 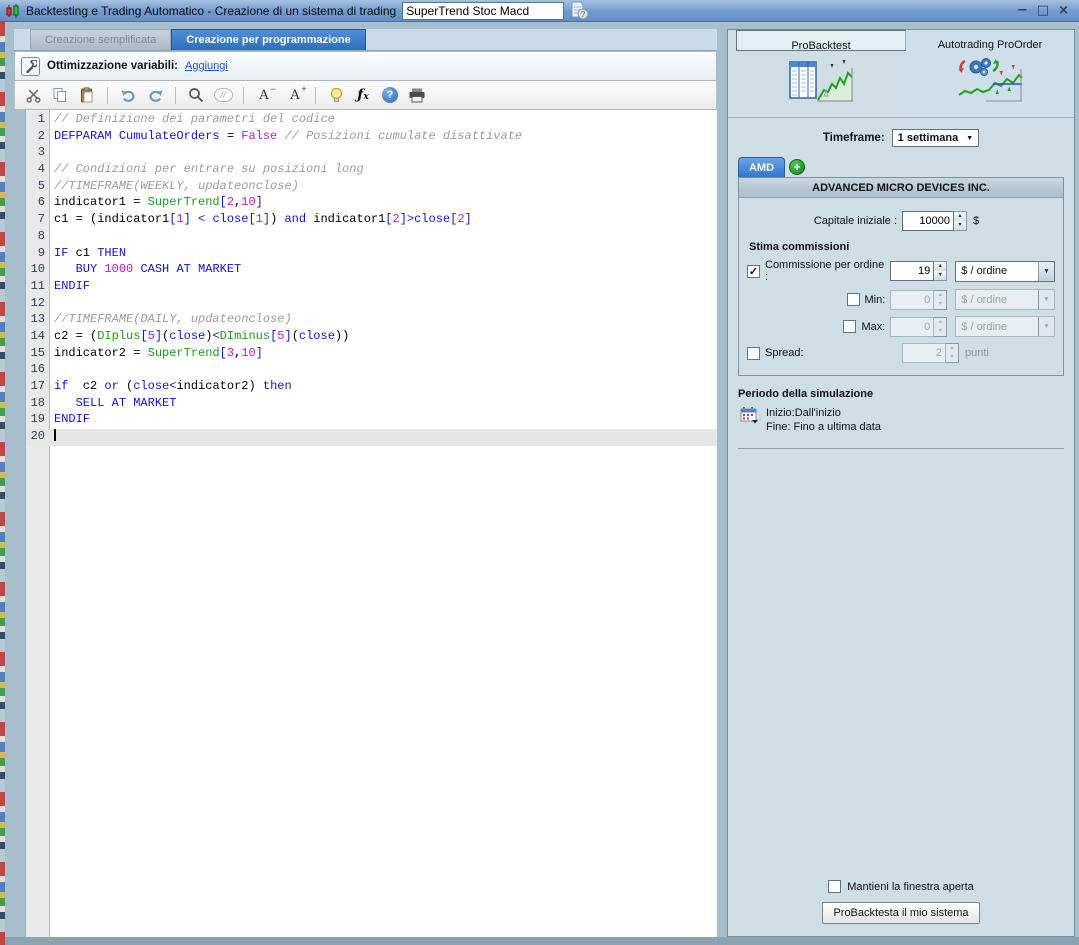 What do you see at coordinates (901, 913) in the screenshot?
I see `run-probacktest-button: ProBacktesta il mio sistema` at bounding box center [901, 913].